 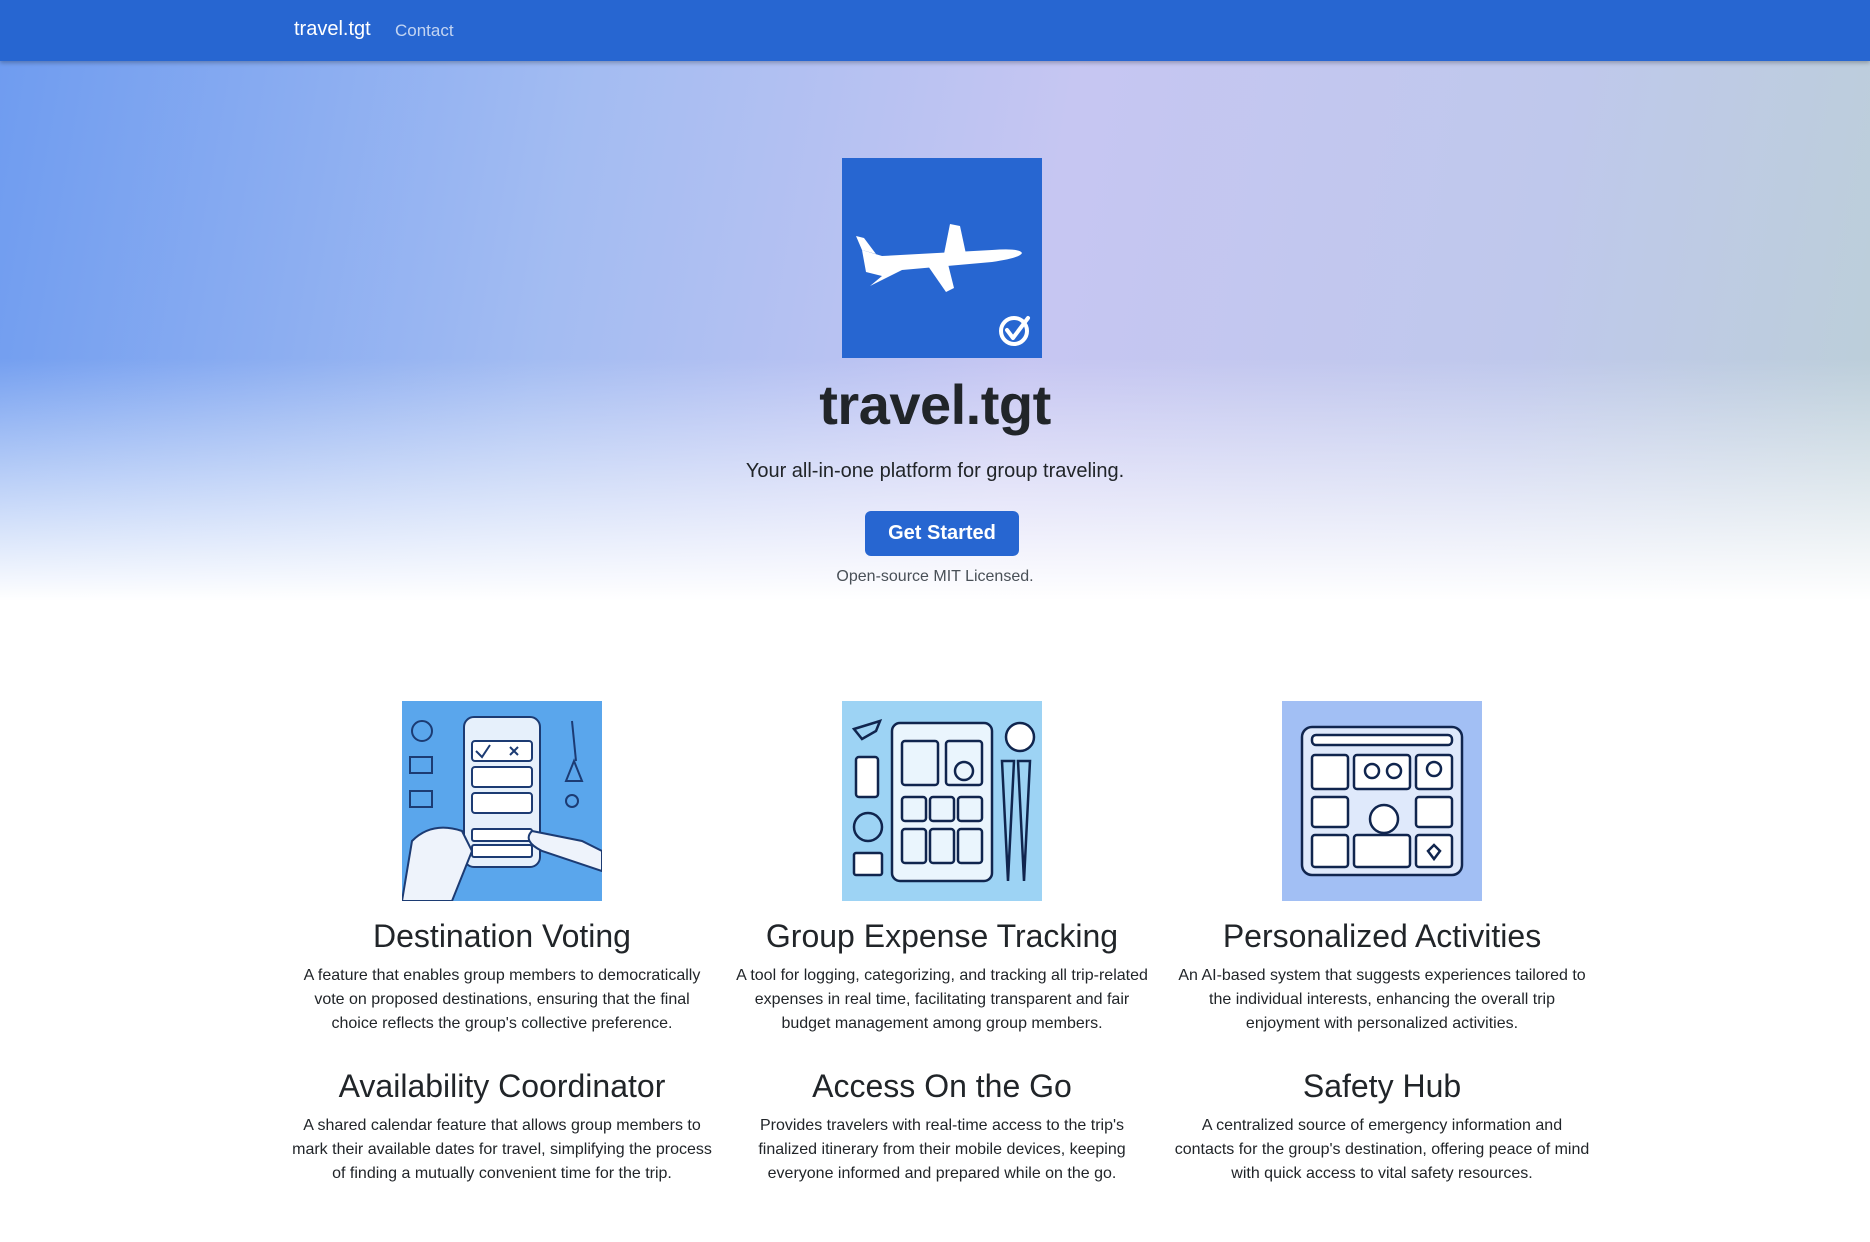 I want to click on airplane-check-logo-icon, so click(x=942, y=258).